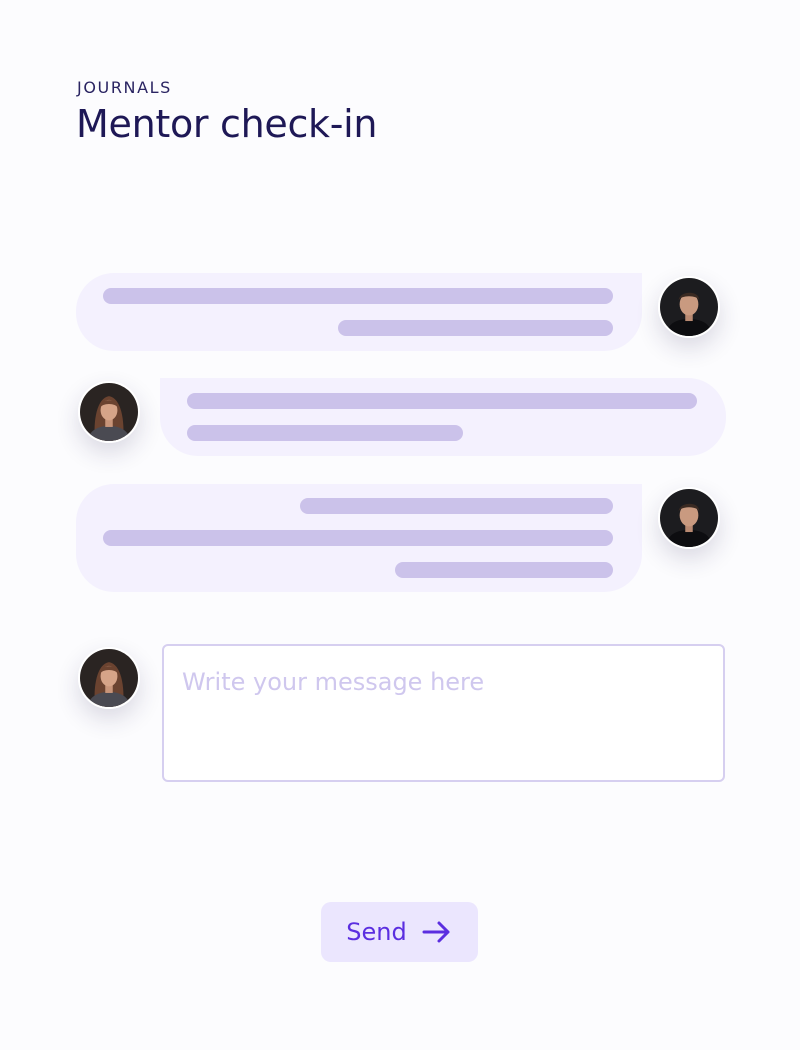 Image resolution: width=800 pixels, height=1050 pixels. What do you see at coordinates (443, 713) in the screenshot?
I see `message-input` at bounding box center [443, 713].